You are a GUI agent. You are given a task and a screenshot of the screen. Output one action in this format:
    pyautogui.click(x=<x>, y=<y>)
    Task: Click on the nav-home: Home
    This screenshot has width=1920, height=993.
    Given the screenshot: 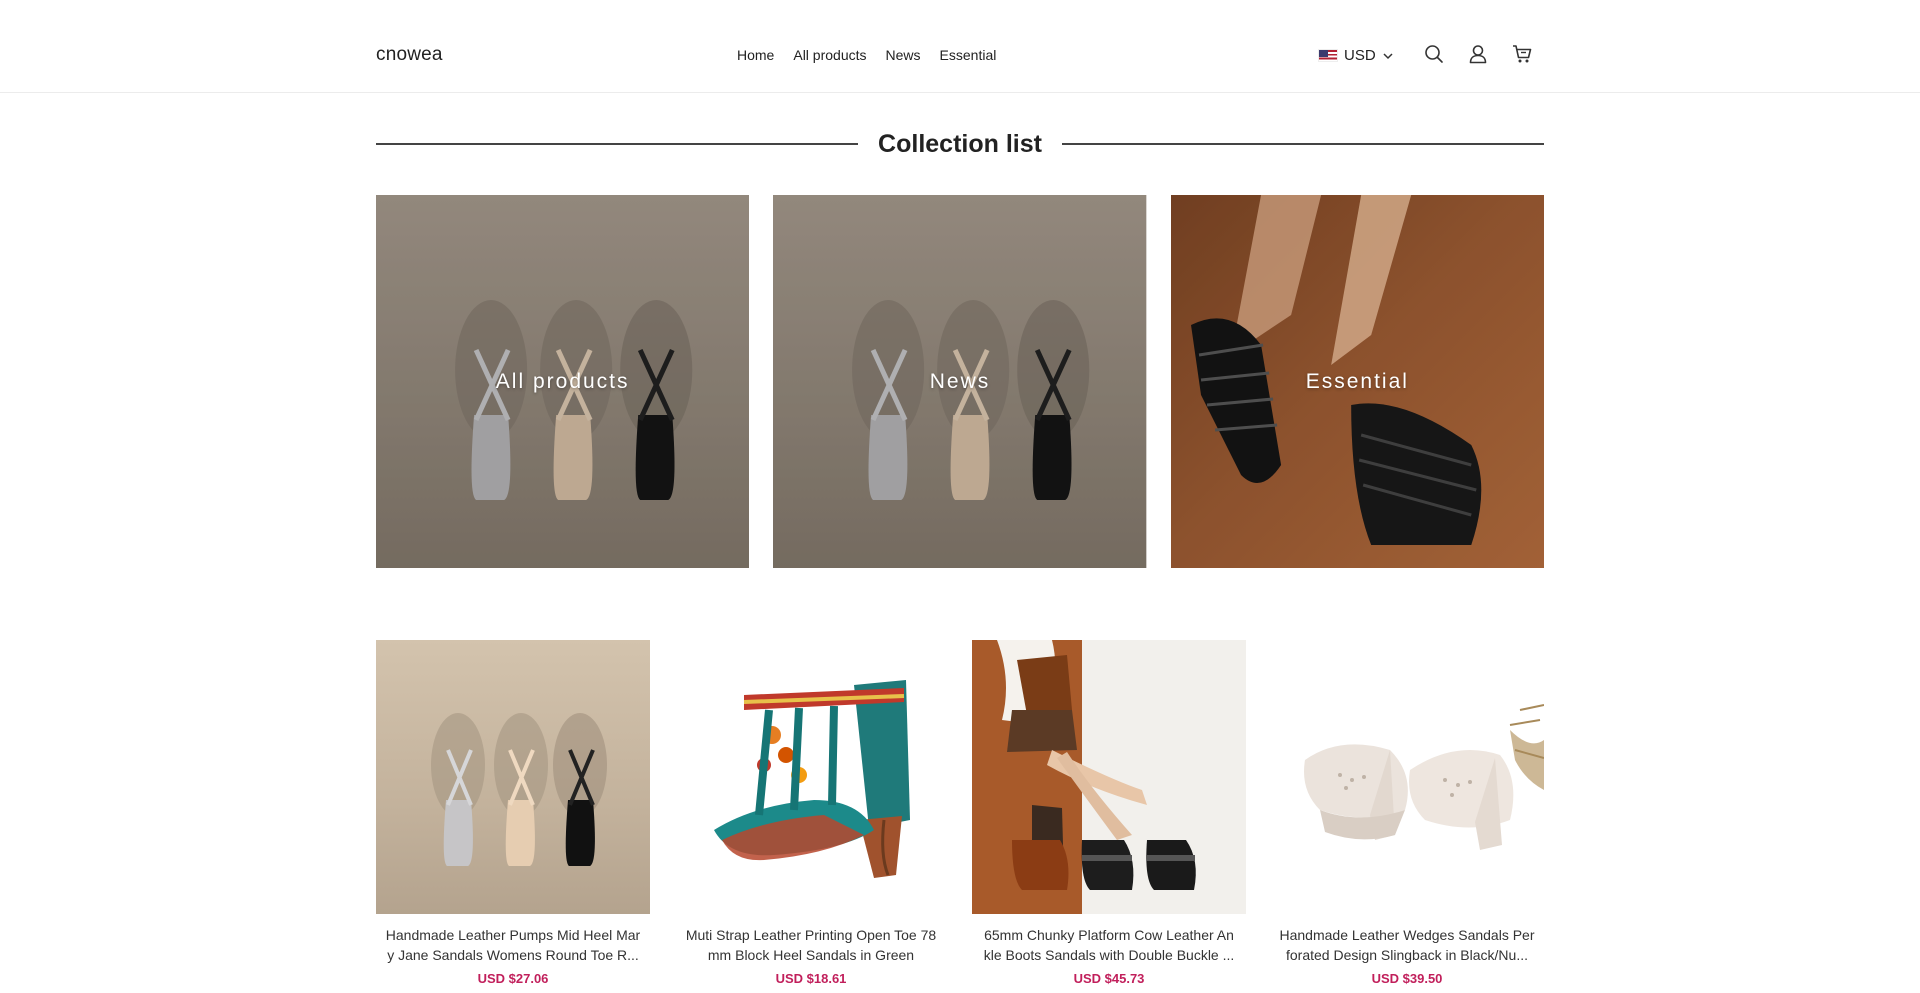 What is the action you would take?
    pyautogui.click(x=755, y=55)
    